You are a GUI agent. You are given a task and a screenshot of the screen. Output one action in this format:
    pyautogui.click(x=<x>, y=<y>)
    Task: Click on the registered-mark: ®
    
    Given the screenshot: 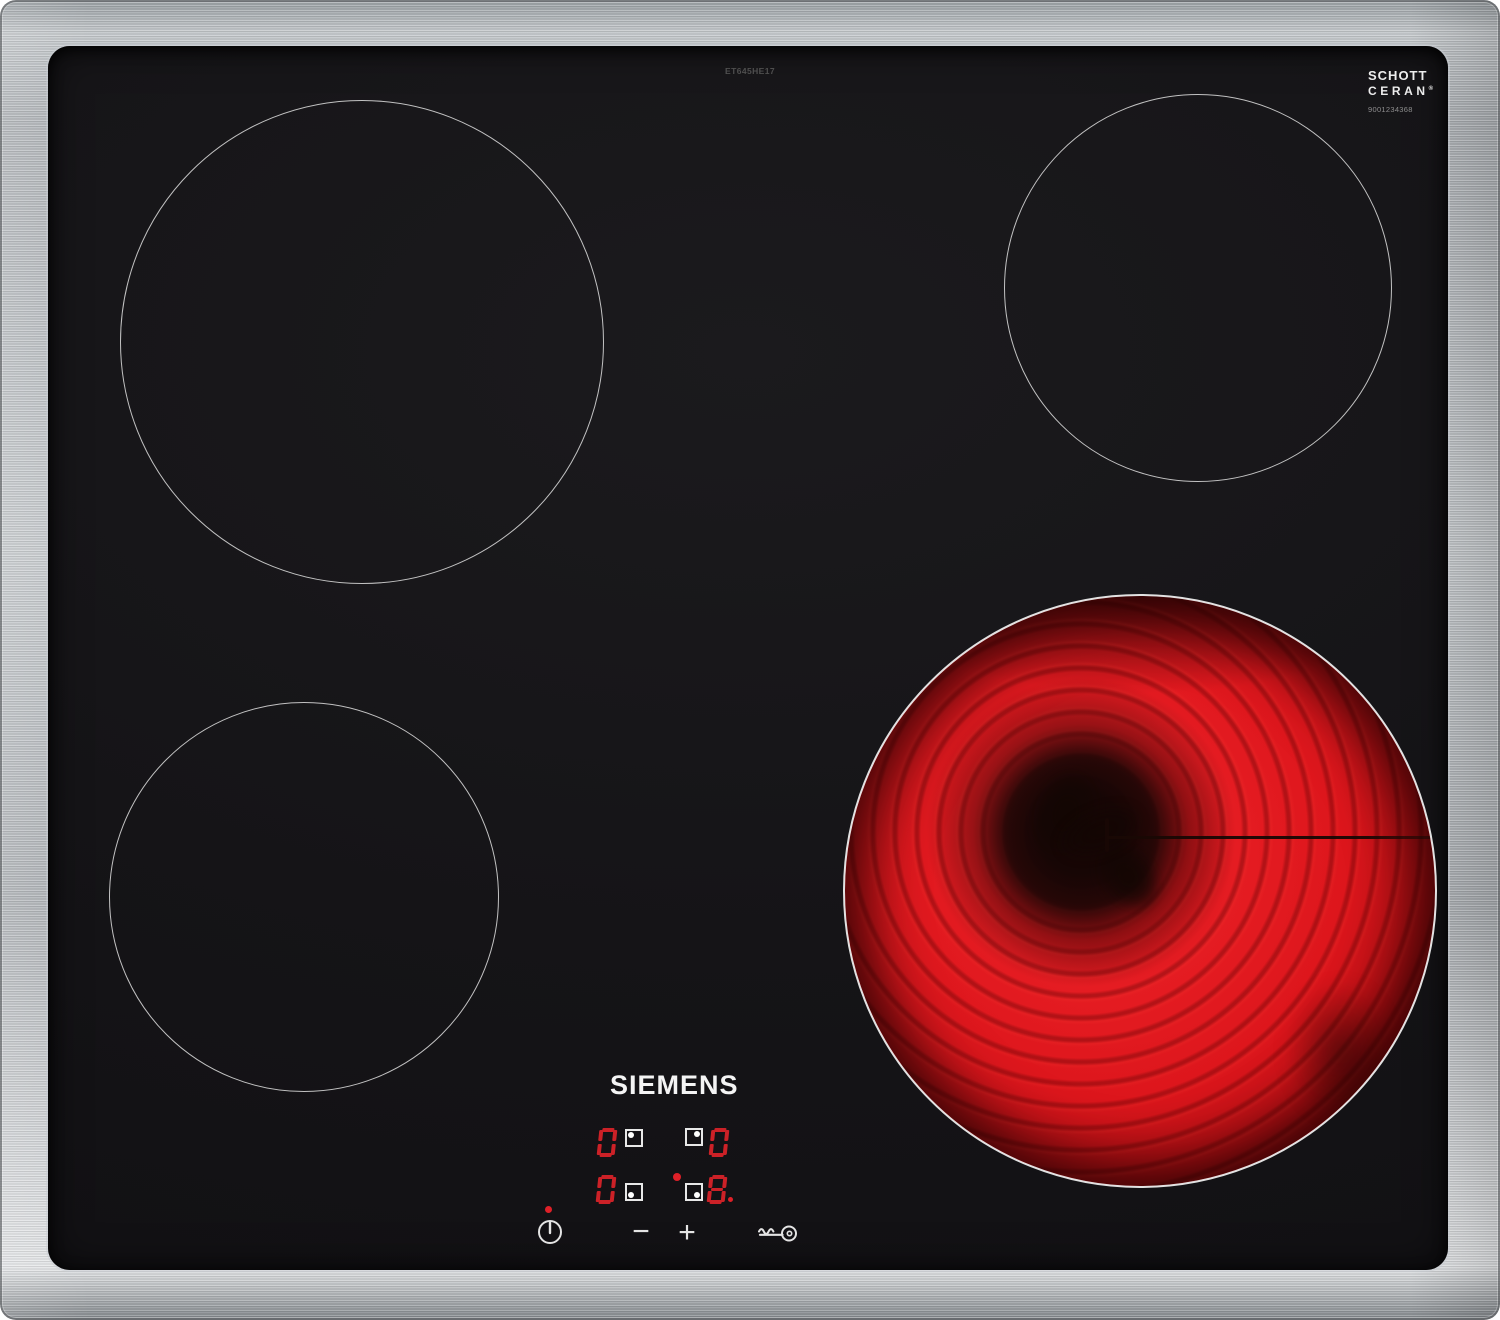 What is the action you would take?
    pyautogui.click(x=1431, y=89)
    